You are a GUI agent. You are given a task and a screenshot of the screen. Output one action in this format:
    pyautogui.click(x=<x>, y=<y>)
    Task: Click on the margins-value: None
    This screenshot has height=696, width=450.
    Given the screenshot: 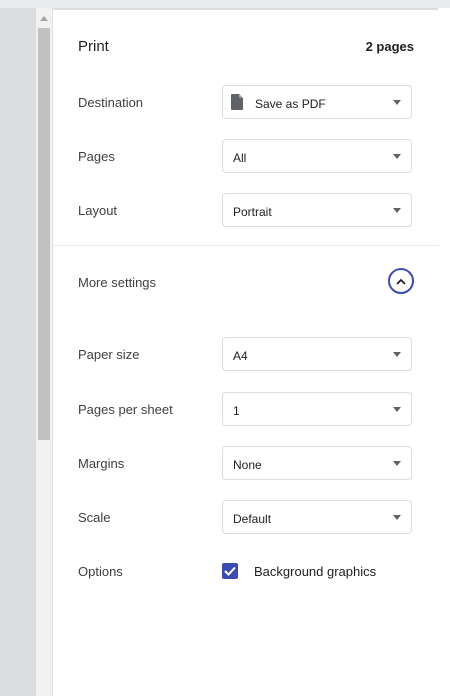 What is the action you would take?
    pyautogui.click(x=247, y=465)
    